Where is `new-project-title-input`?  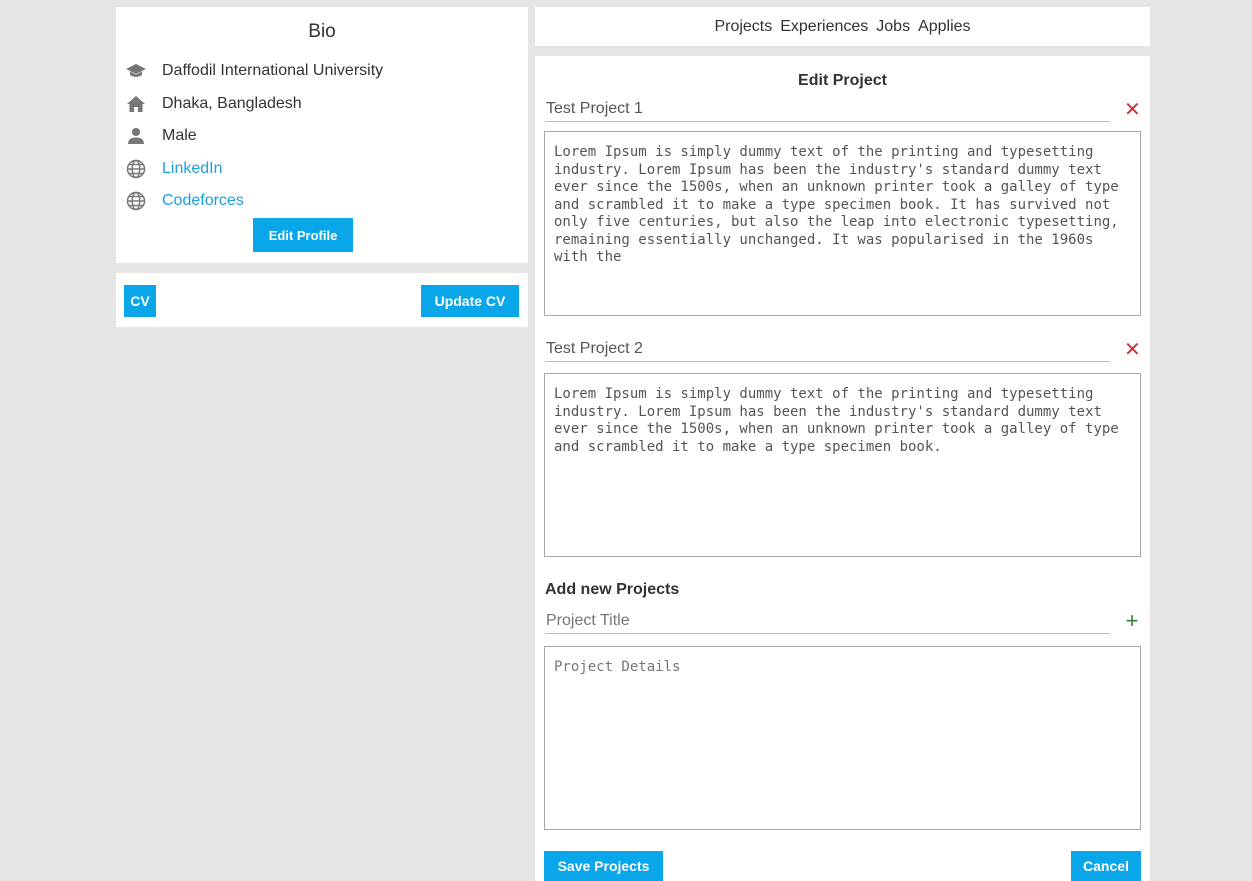 new-project-title-input is located at coordinates (827, 621).